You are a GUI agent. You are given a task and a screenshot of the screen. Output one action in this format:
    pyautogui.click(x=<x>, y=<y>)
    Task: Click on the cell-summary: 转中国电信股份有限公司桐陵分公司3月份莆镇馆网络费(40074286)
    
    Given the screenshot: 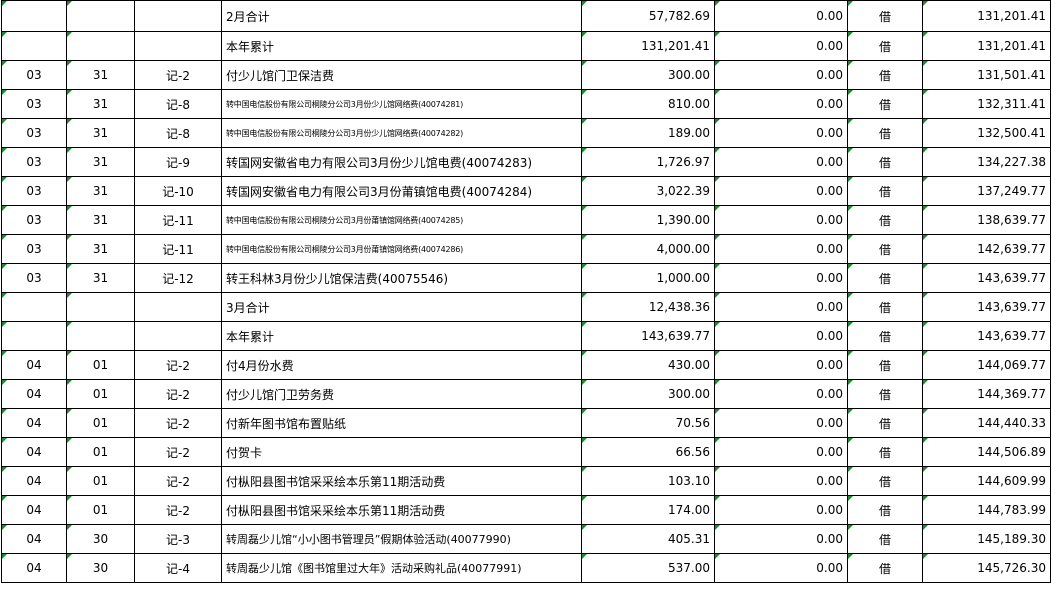 What is the action you would take?
    pyautogui.click(x=401, y=249)
    